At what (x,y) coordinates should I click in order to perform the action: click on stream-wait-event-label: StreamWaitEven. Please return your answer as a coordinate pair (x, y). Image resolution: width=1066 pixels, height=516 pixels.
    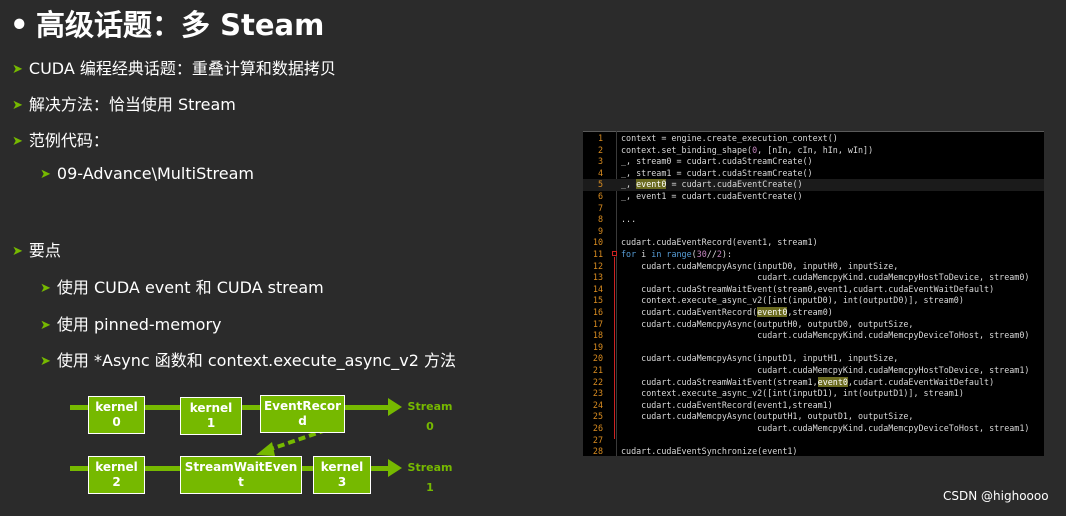
    Looking at the image, I should click on (241, 467).